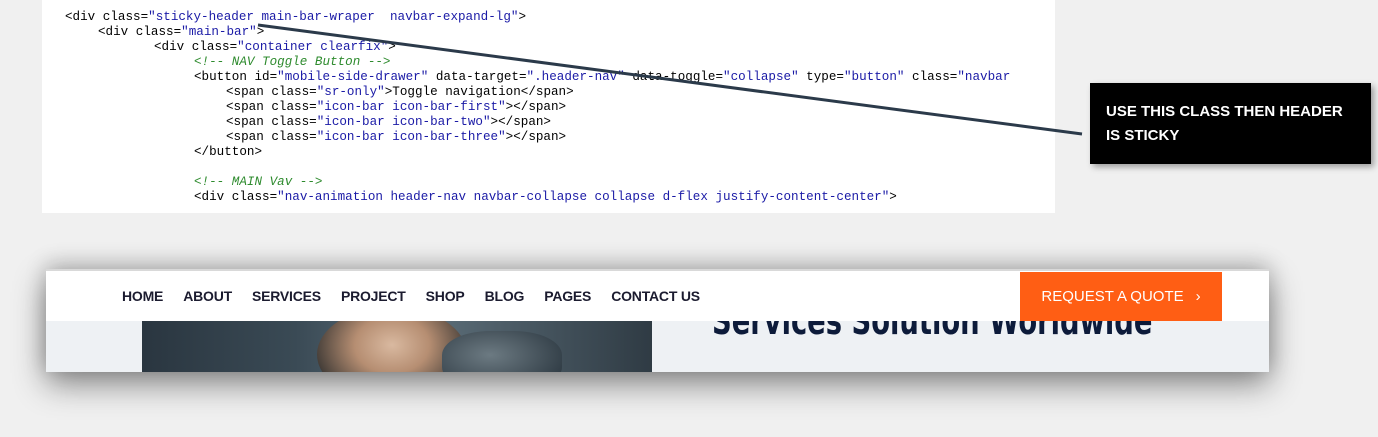  What do you see at coordinates (313, 47) in the screenshot?
I see `code-attr-value: "container clearfix"` at bounding box center [313, 47].